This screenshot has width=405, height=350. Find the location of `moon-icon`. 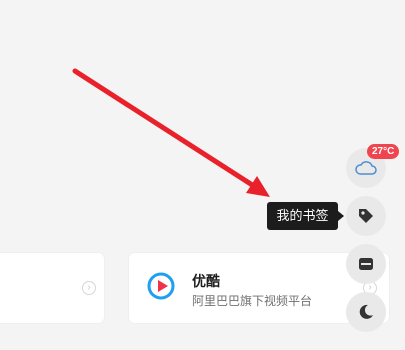

moon-icon is located at coordinates (366, 311).